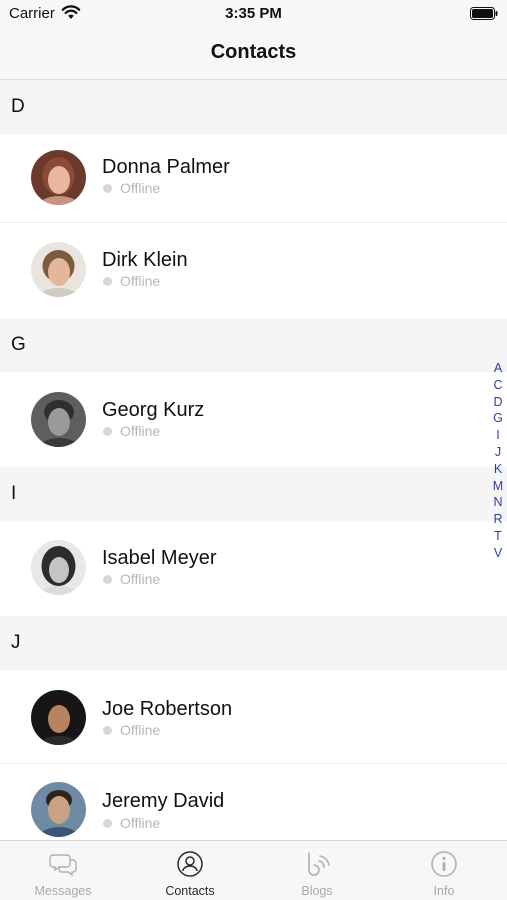 This screenshot has width=507, height=900. I want to click on contact-name: Jeremy David, so click(163, 801).